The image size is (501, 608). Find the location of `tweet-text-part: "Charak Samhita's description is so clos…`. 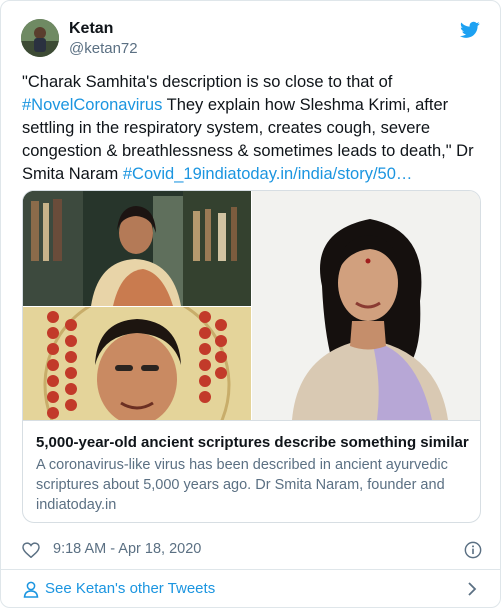

tweet-text-part: "Charak Samhita's description is so clos… is located at coordinates (207, 82).